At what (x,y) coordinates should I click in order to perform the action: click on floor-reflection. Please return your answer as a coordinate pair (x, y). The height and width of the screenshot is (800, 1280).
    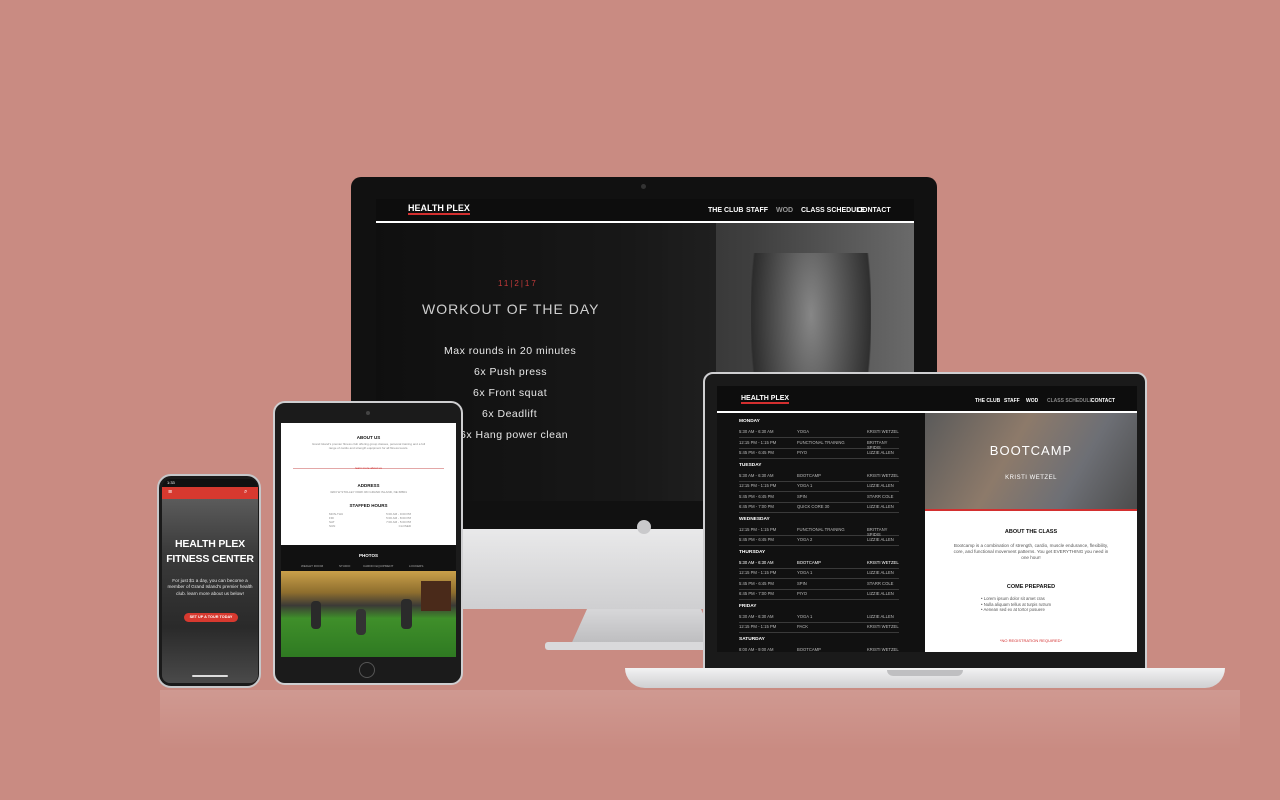
    Looking at the image, I should click on (700, 720).